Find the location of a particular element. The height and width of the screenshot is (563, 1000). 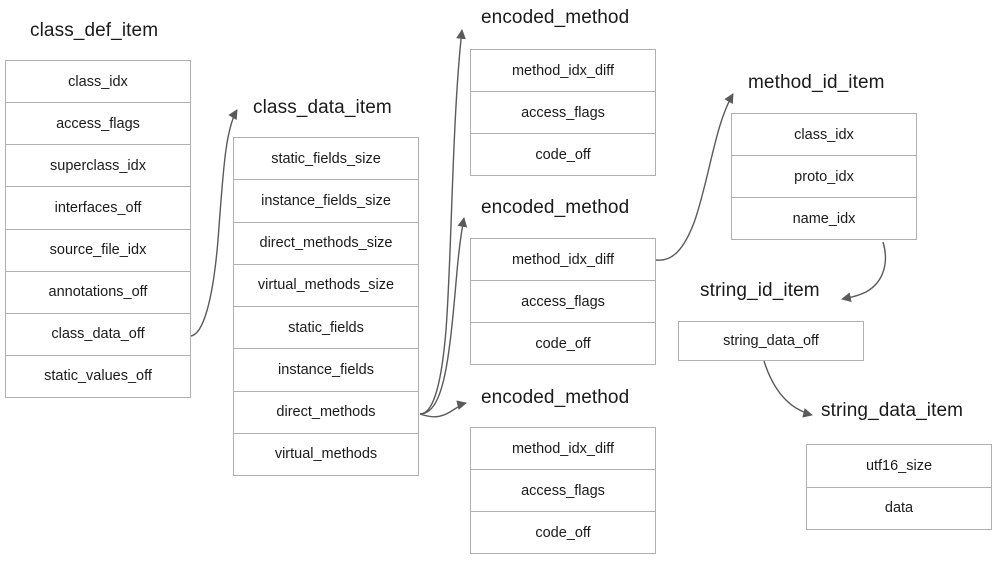

field-row: utf16_size is located at coordinates (899, 466).